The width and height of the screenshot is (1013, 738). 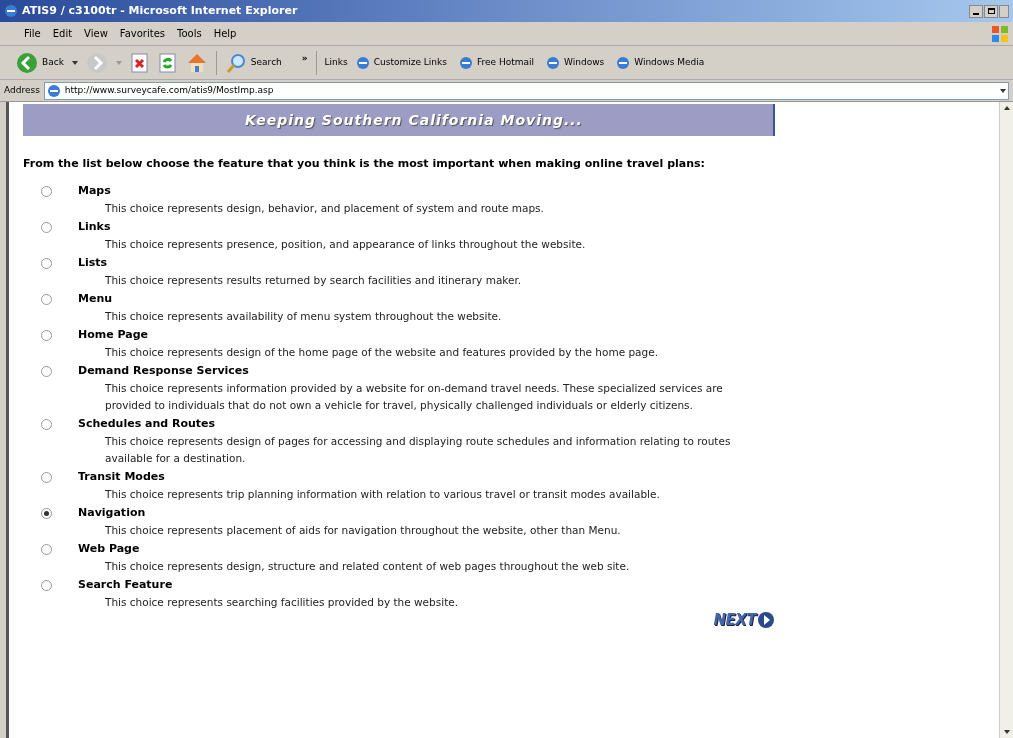 What do you see at coordinates (142, 33) in the screenshot?
I see `menu-item: Favorites` at bounding box center [142, 33].